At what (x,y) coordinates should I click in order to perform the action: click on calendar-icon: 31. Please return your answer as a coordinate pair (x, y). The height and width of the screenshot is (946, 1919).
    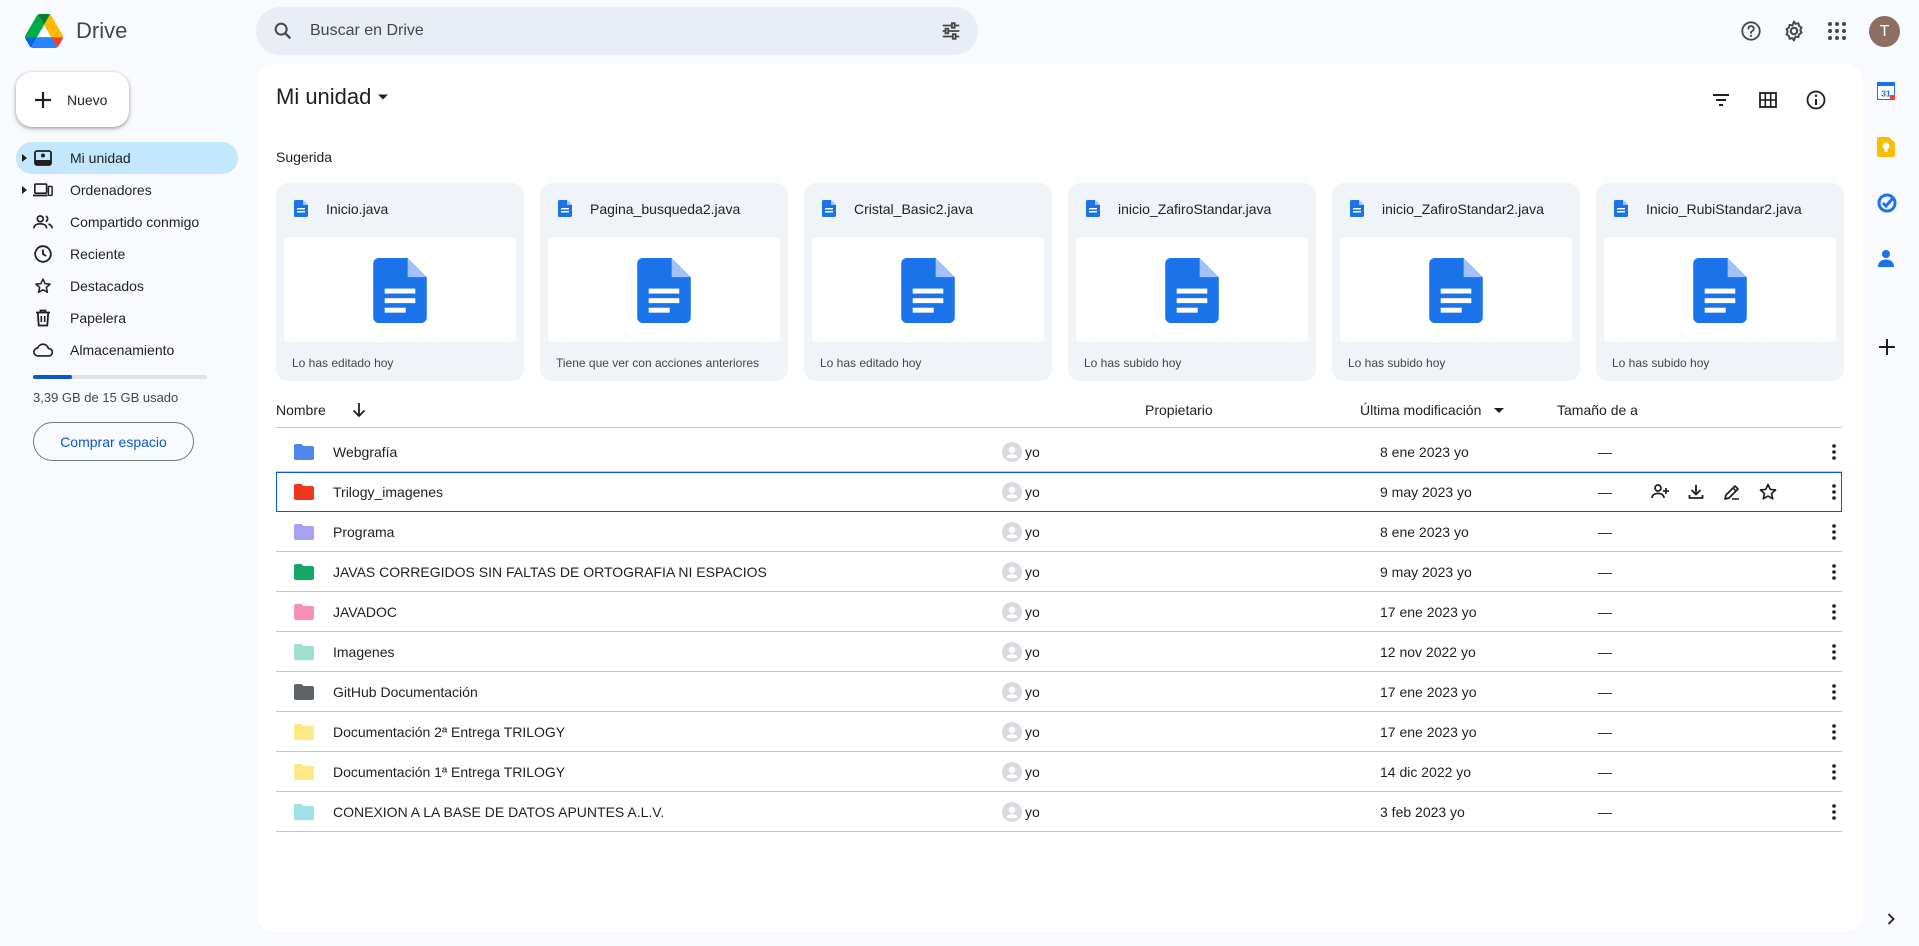
    Looking at the image, I should click on (1886, 91).